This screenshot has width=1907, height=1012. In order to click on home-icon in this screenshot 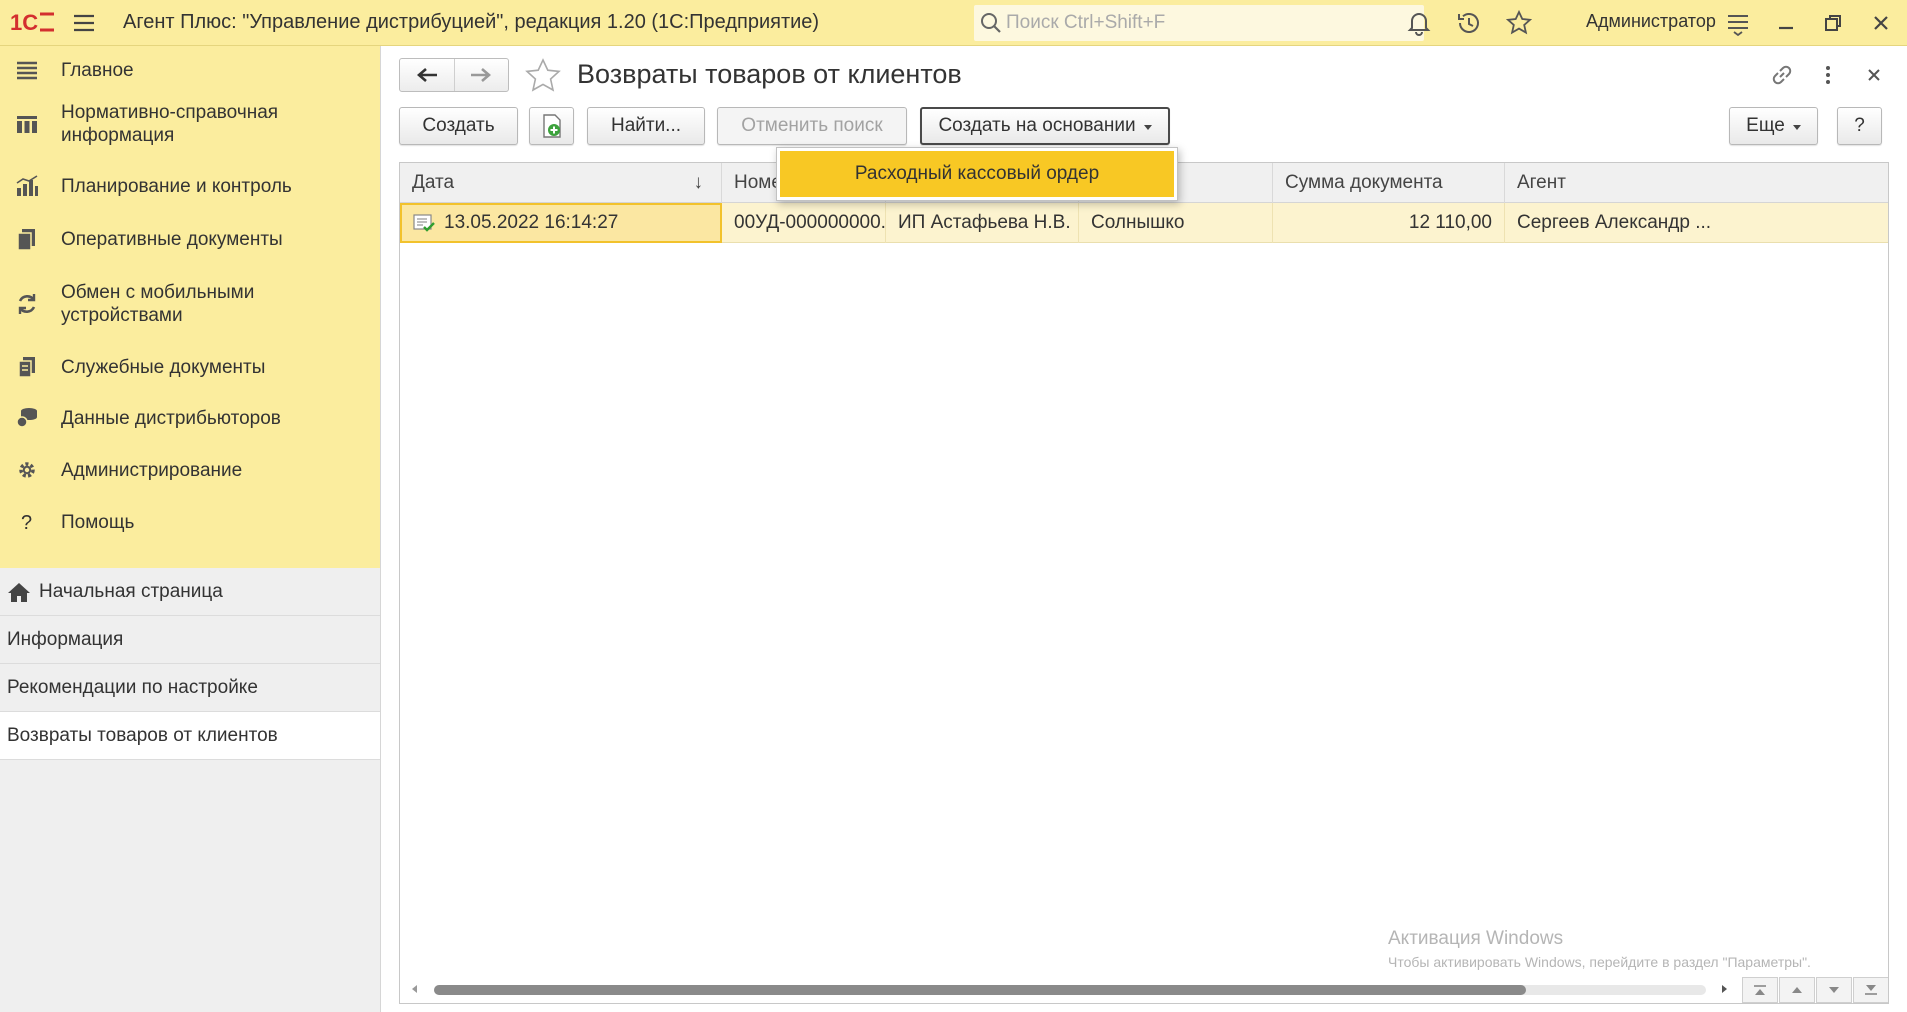, I will do `click(19, 592)`.